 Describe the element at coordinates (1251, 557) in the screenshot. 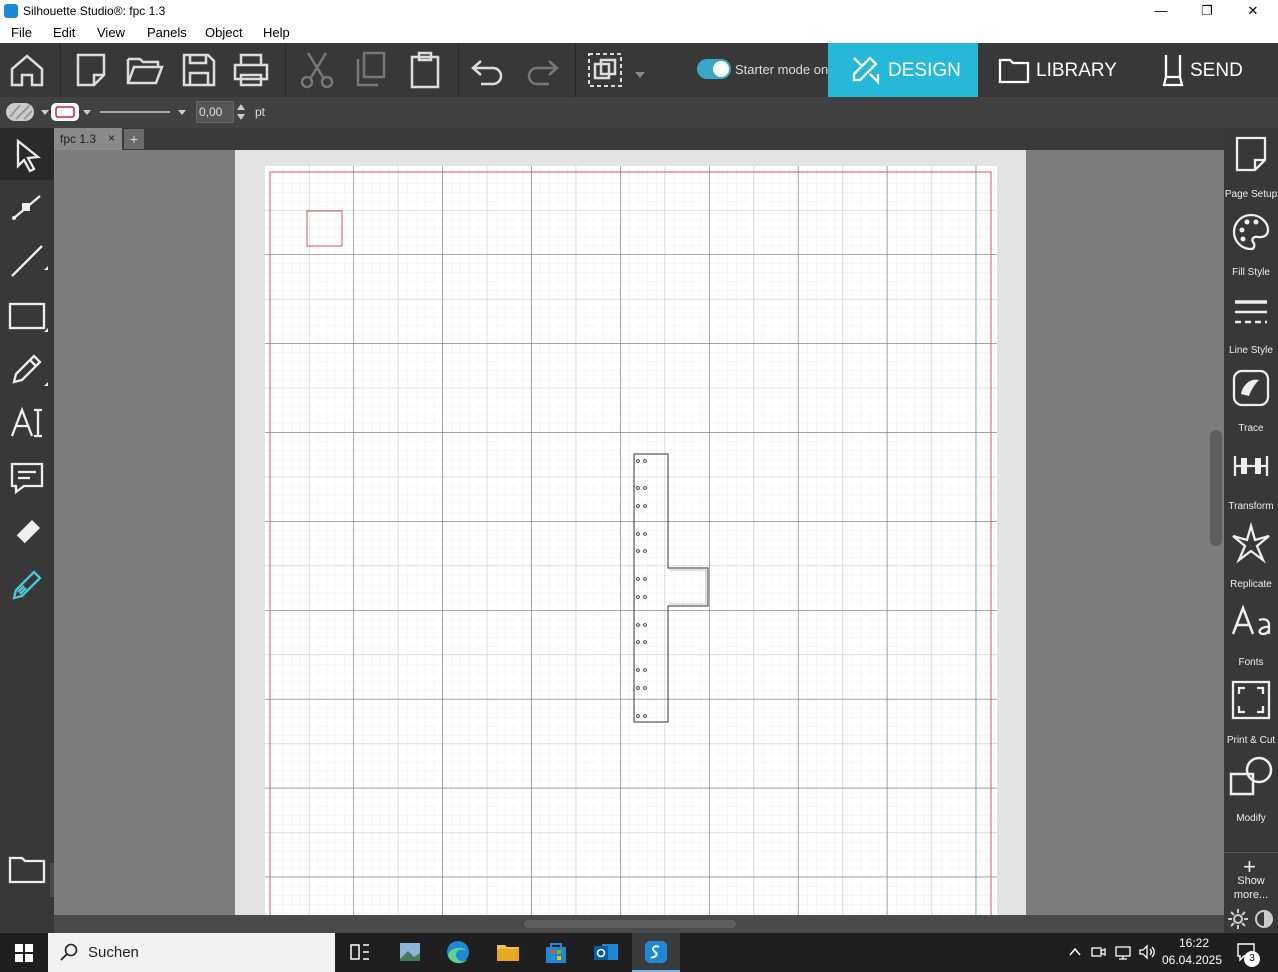

I see `panel-replicate: Replicate` at that location.